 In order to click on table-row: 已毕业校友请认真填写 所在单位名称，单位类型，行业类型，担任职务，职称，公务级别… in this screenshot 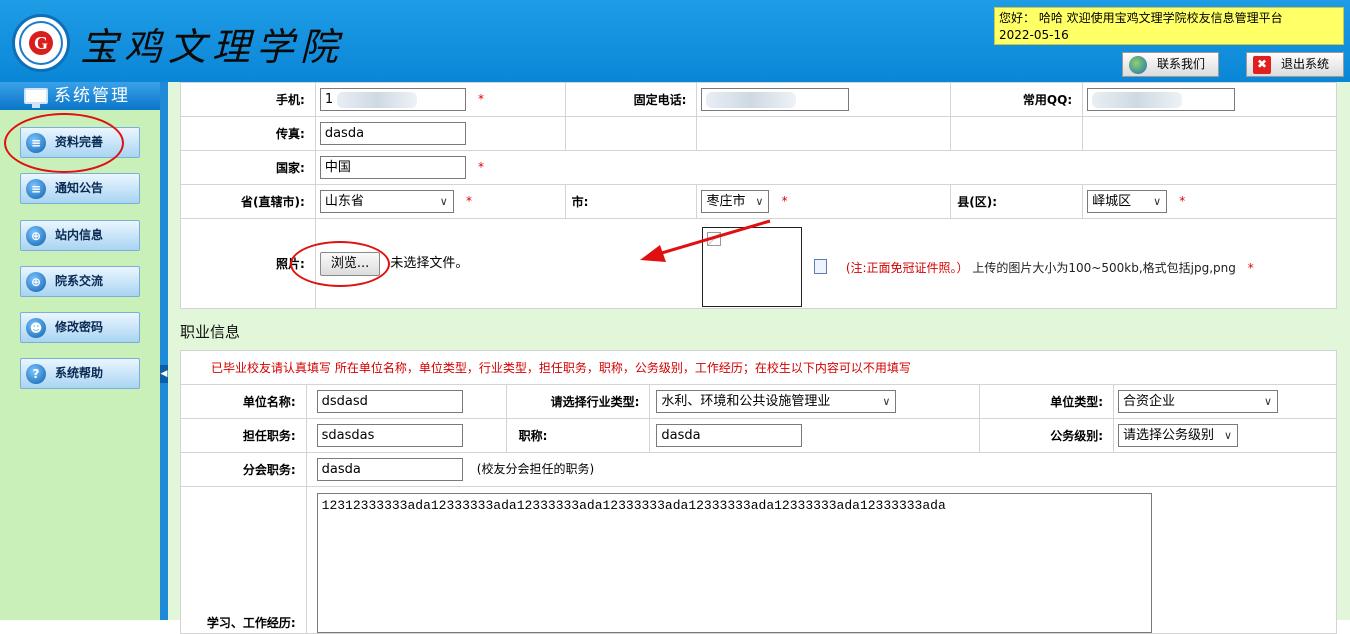, I will do `click(758, 367)`.